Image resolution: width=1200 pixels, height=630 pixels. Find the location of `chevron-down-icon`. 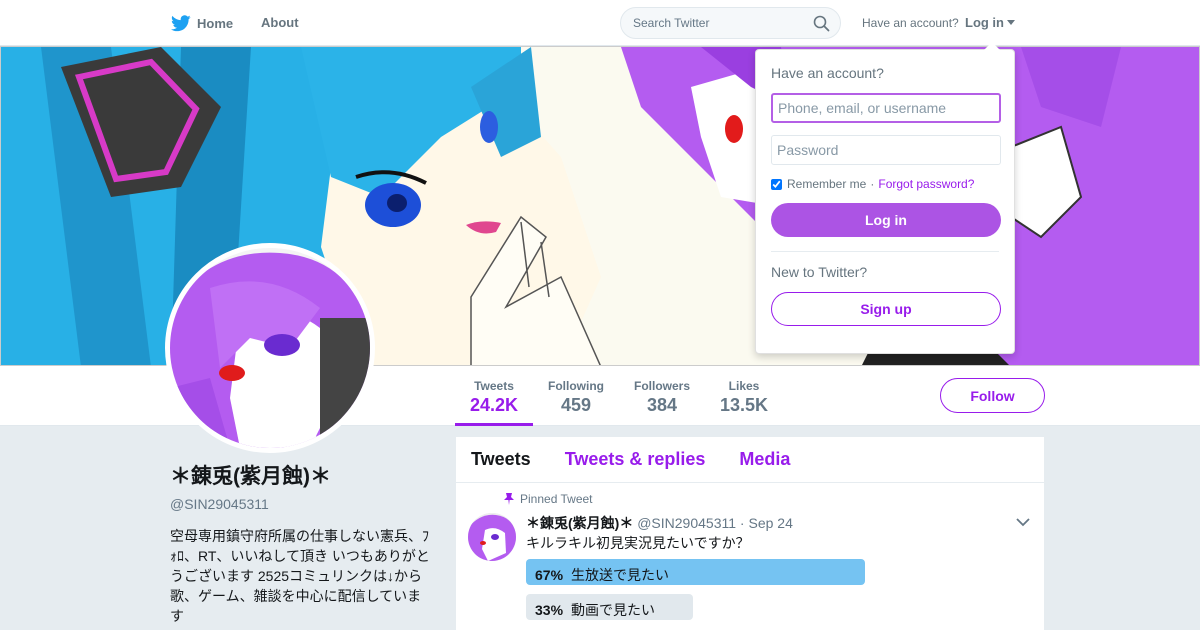

chevron-down-icon is located at coordinates (1023, 522).